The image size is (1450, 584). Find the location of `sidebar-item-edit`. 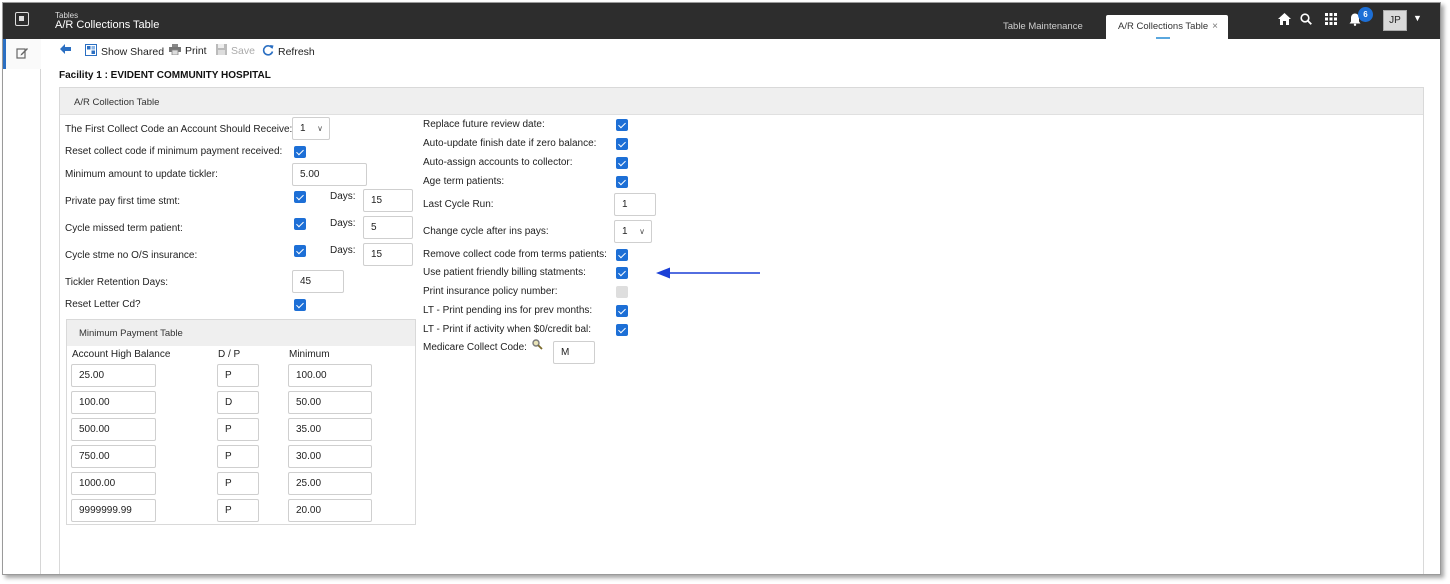

sidebar-item-edit is located at coordinates (22, 54).